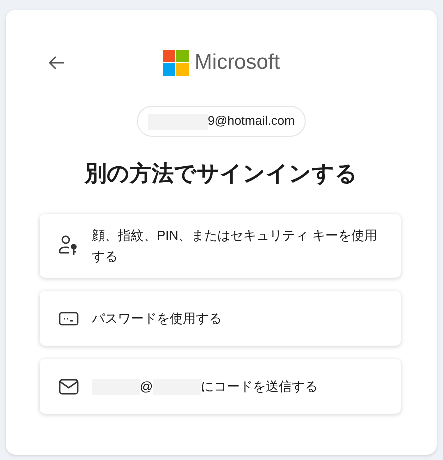 The height and width of the screenshot is (460, 443). Describe the element at coordinates (221, 174) in the screenshot. I see `page-title: 別の方法でサインインする` at that location.